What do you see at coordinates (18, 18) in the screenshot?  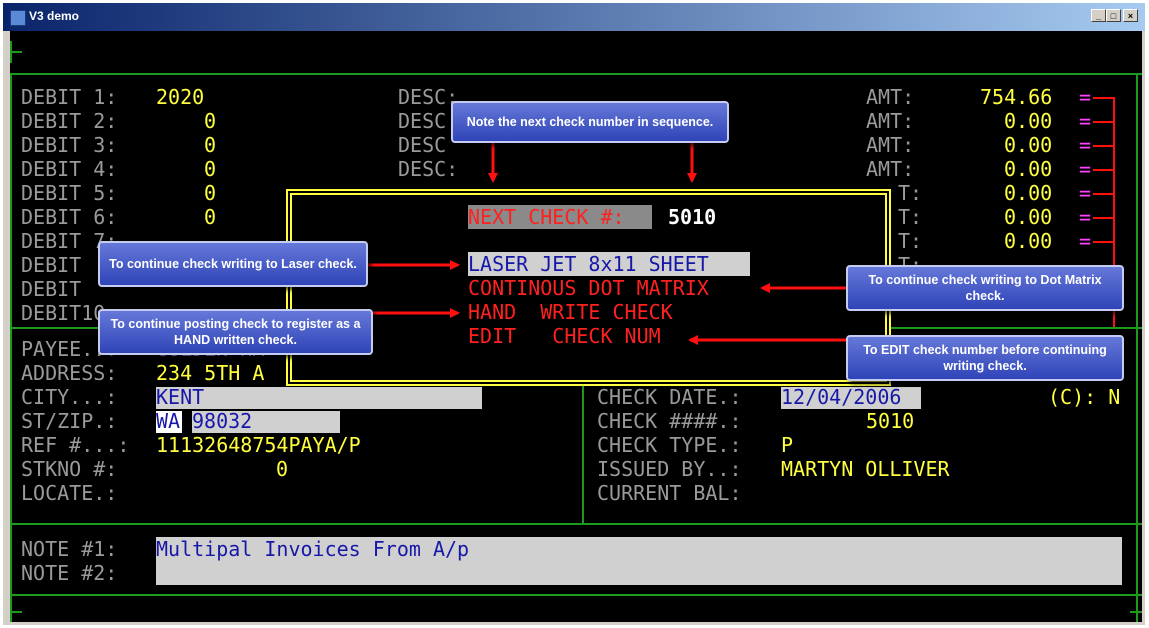 I see `app-icon` at bounding box center [18, 18].